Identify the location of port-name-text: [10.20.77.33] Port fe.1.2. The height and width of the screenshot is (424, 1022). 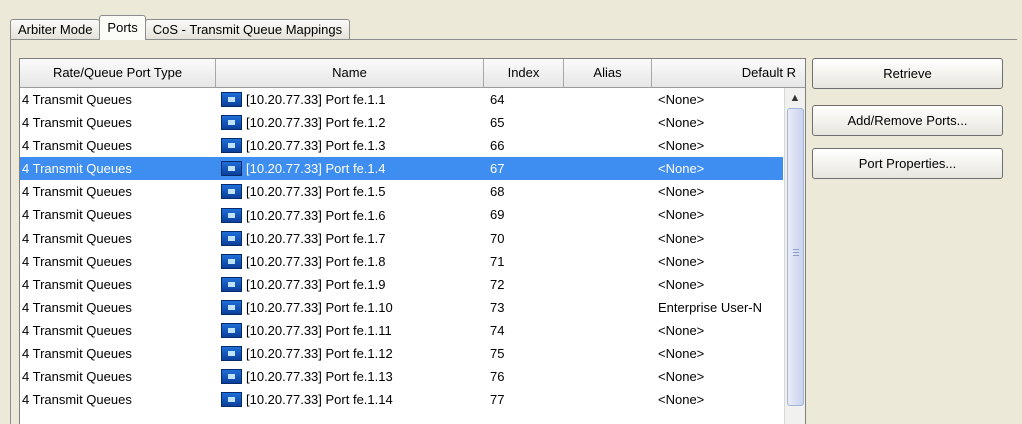
(316, 123).